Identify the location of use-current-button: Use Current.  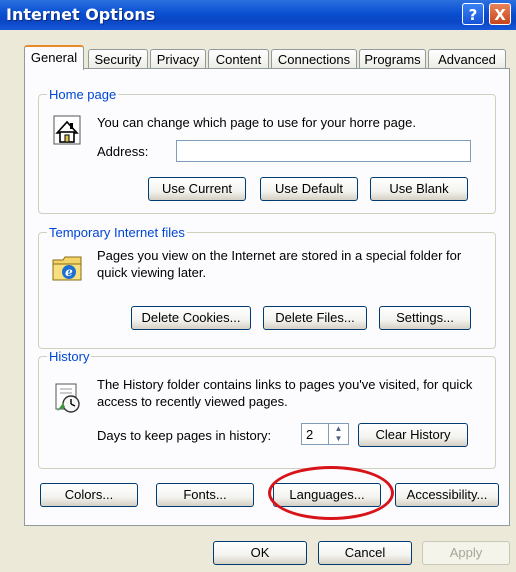
(197, 189).